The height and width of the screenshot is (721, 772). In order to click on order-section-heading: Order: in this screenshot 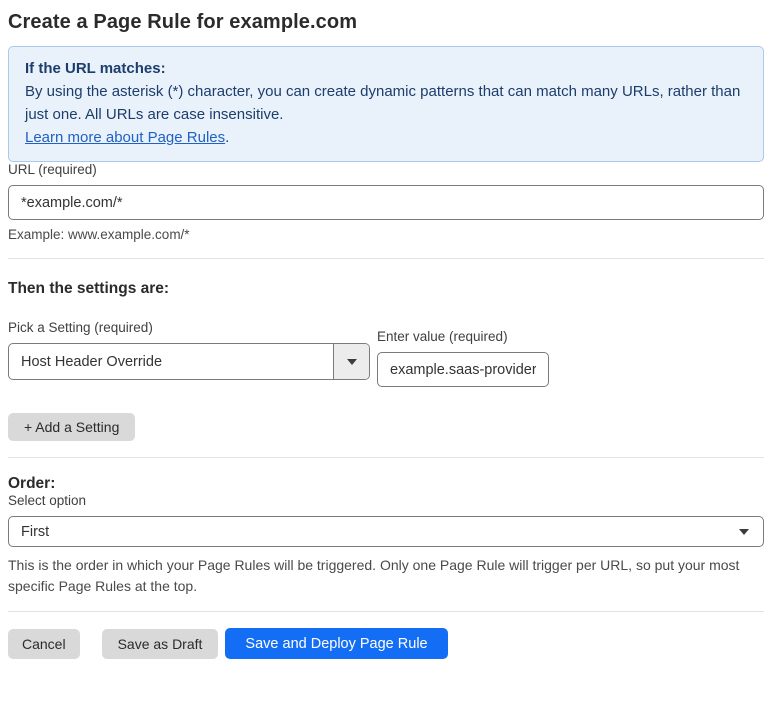, I will do `click(32, 483)`.